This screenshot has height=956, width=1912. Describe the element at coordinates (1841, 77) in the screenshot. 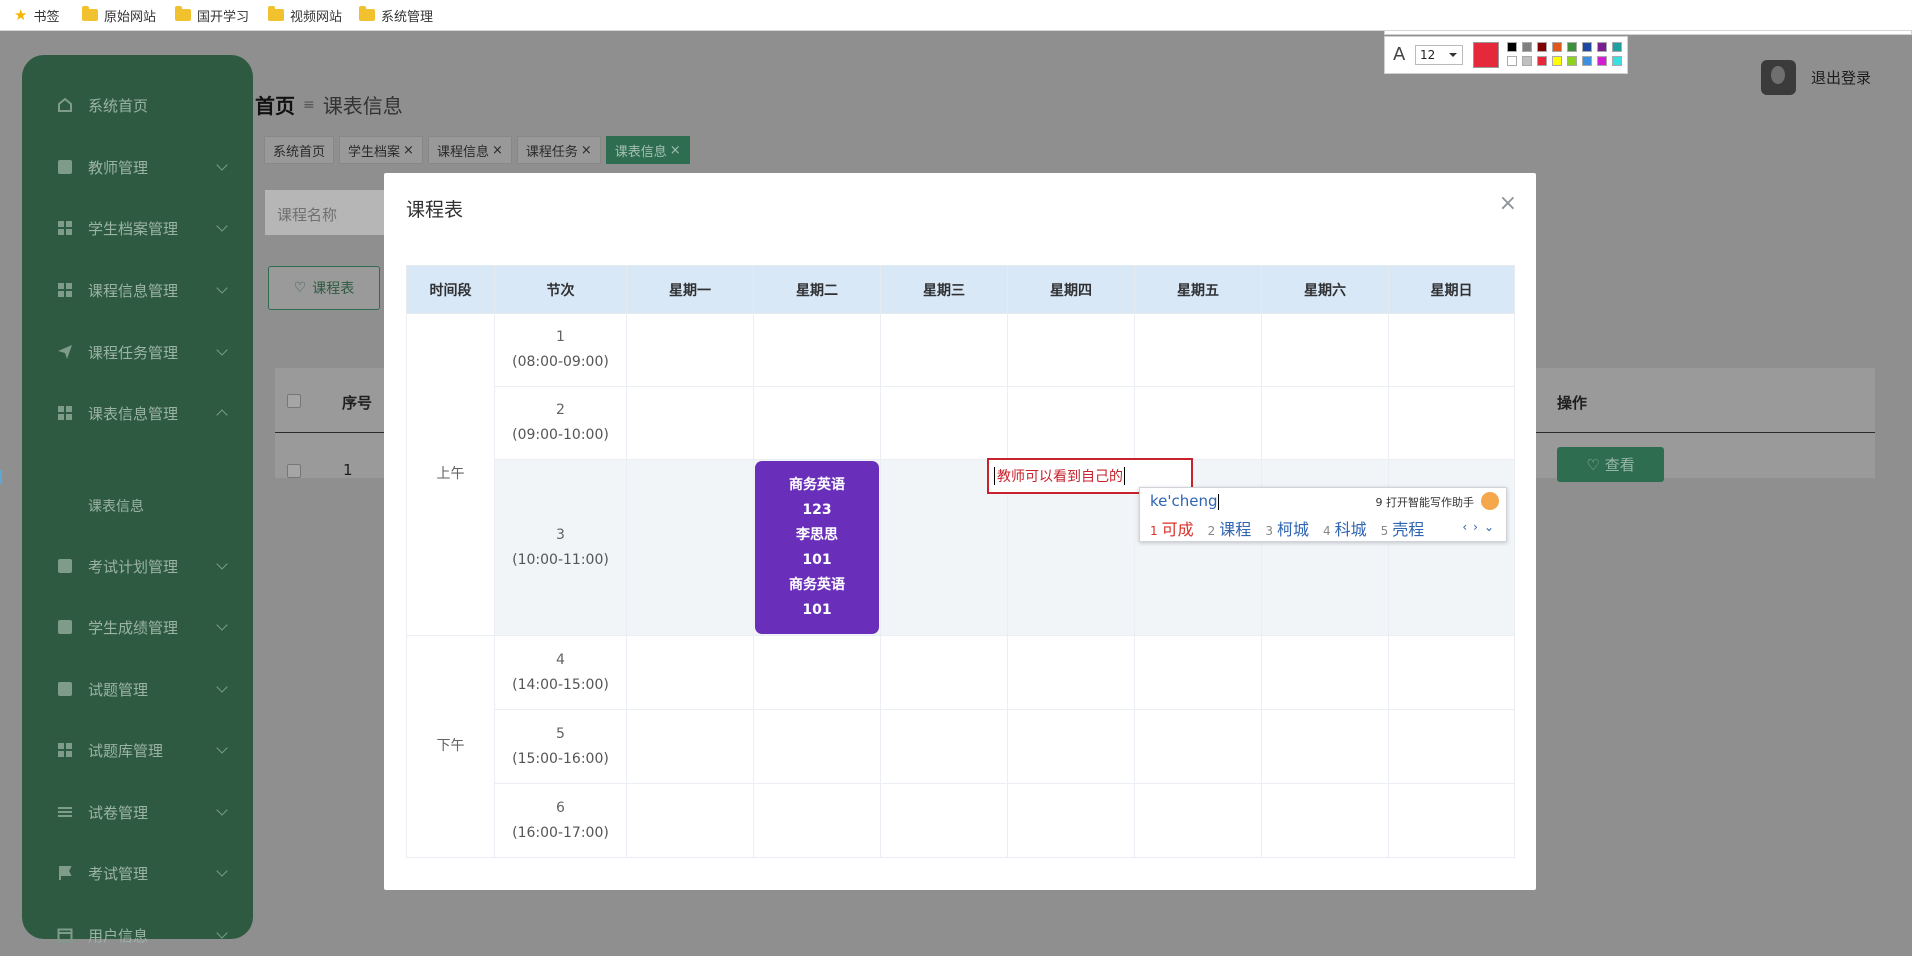

I see `logout-link: 退出登录` at that location.